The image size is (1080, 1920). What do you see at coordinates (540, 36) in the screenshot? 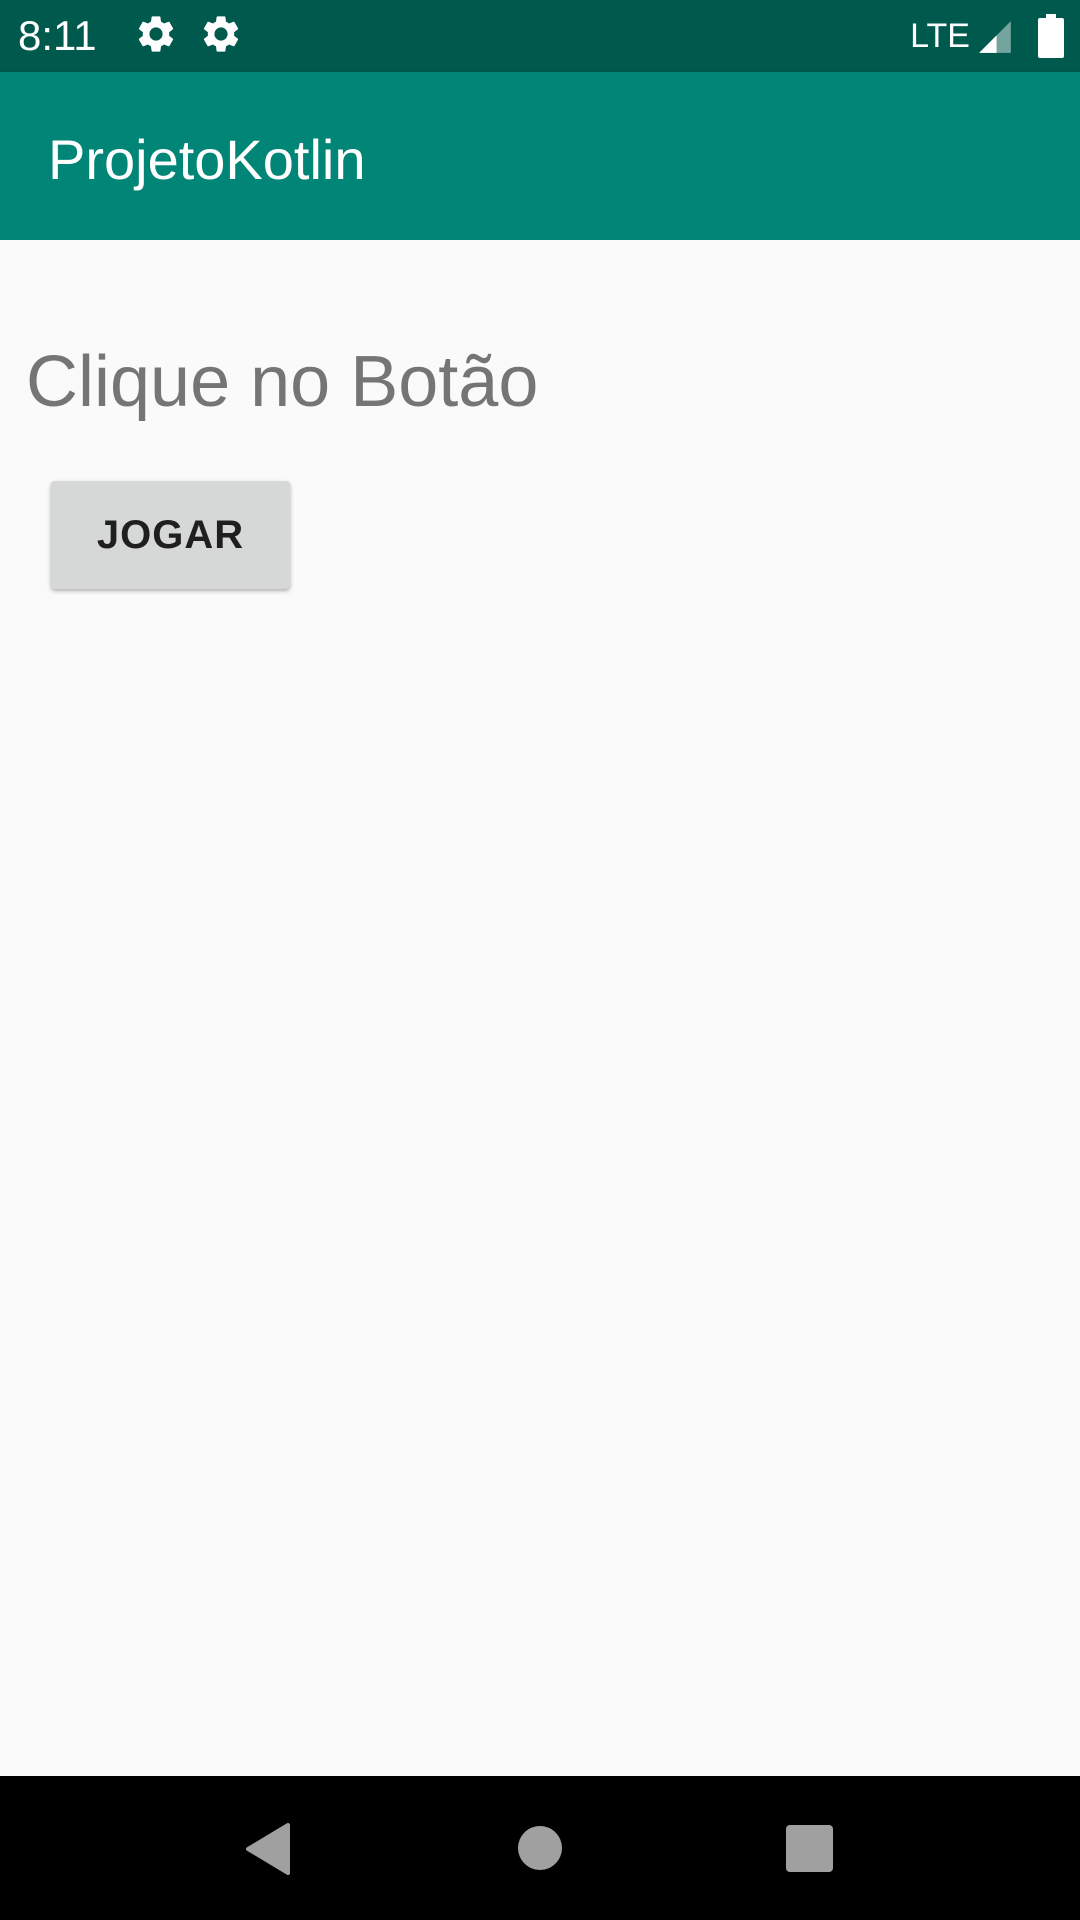
I see `status-bar: 8:11 LTE` at bounding box center [540, 36].